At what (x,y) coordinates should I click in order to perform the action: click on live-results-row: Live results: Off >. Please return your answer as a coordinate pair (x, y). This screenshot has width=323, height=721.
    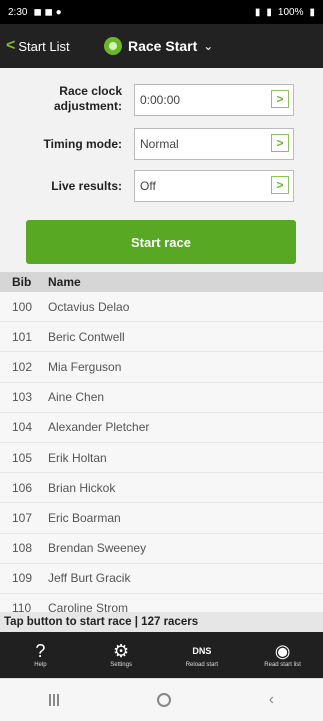
    Looking at the image, I should click on (161, 187).